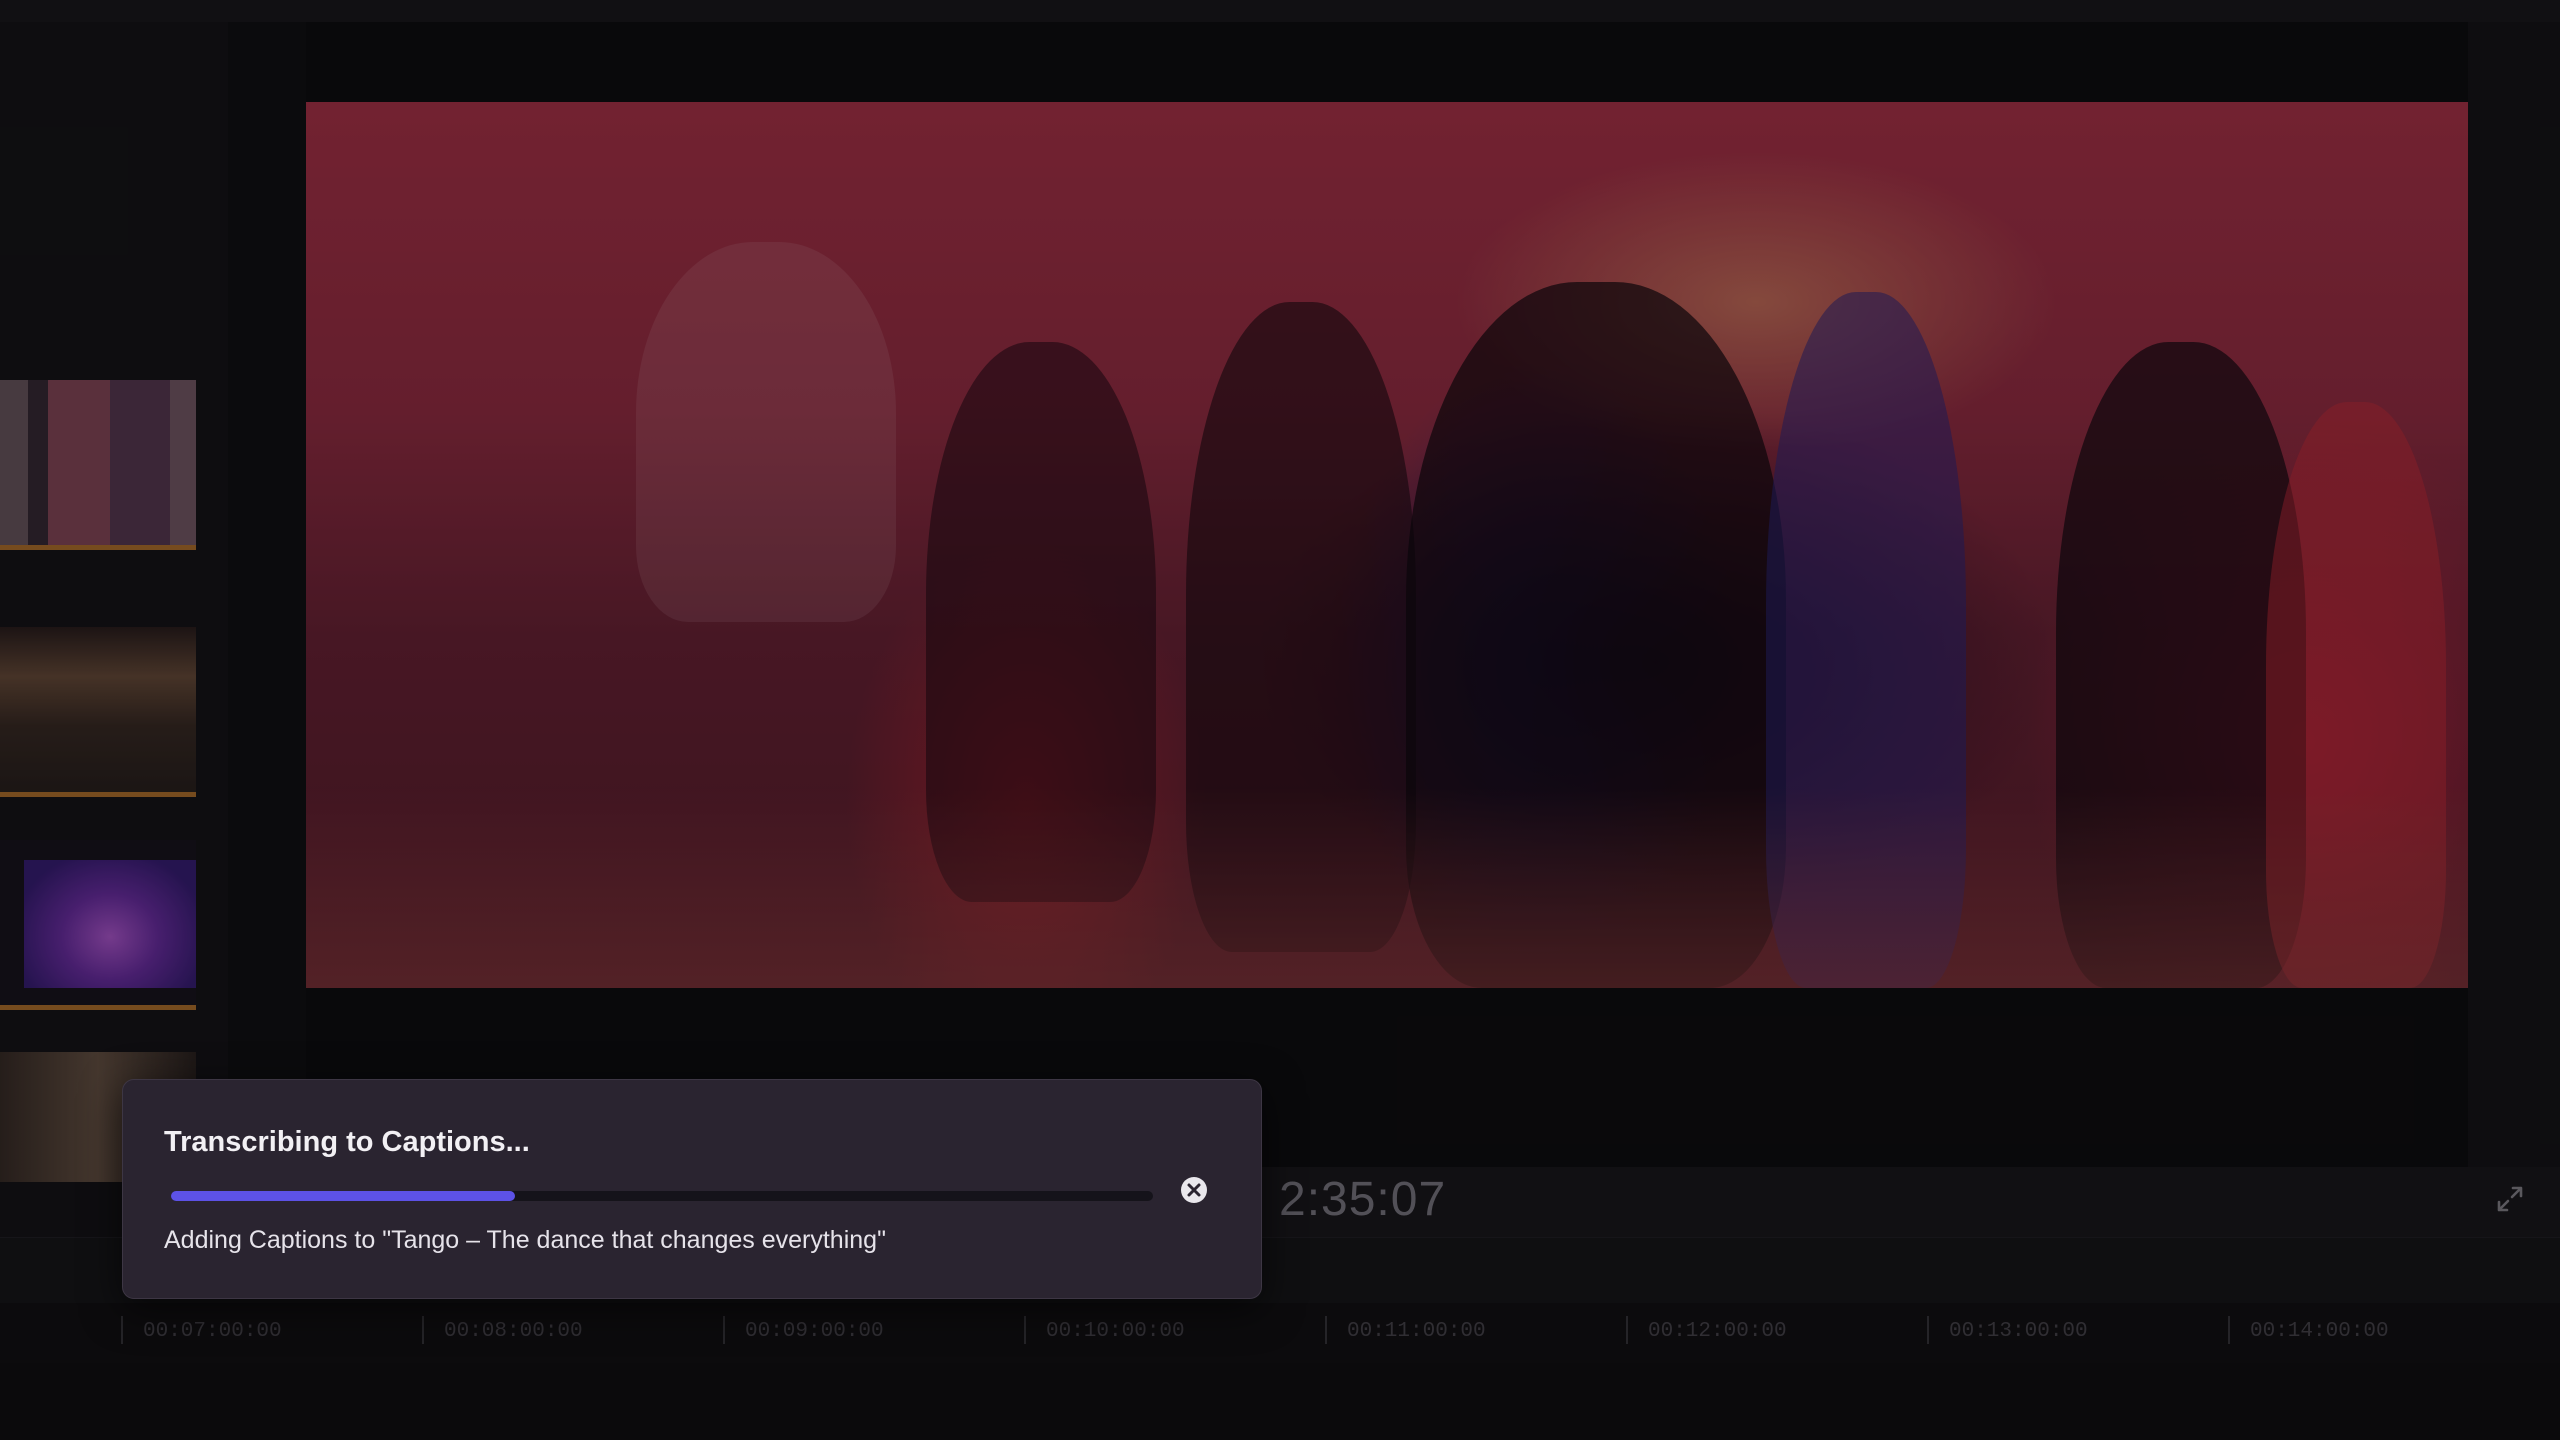  Describe the element at coordinates (1280, 11) in the screenshot. I see `window-top-bar` at that location.